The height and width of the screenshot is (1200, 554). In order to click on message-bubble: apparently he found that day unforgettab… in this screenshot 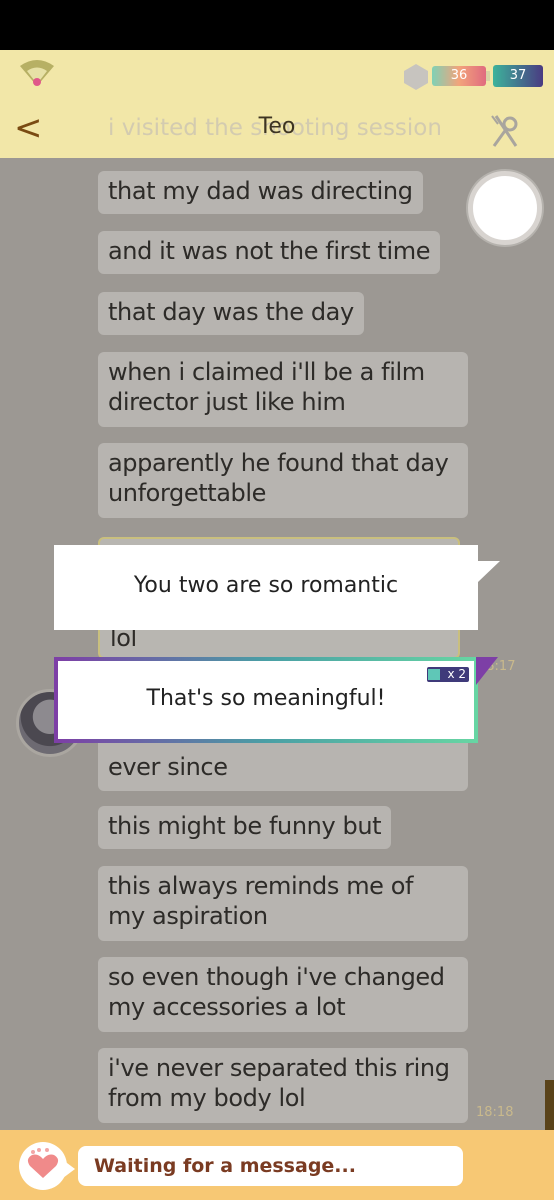, I will do `click(283, 480)`.